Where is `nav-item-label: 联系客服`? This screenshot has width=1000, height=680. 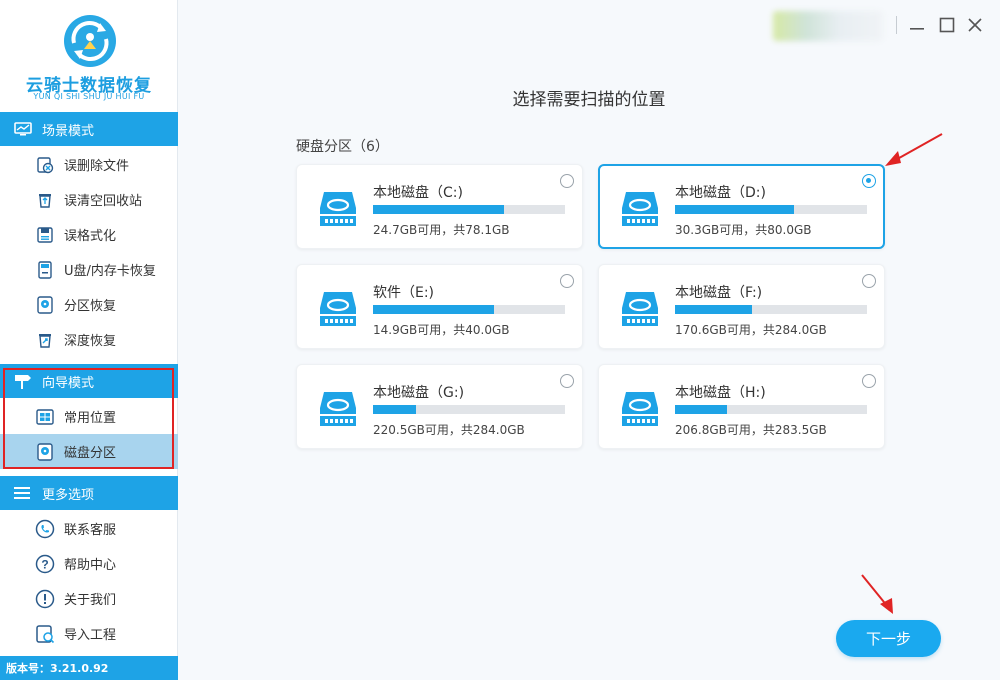 nav-item-label: 联系客服 is located at coordinates (90, 530).